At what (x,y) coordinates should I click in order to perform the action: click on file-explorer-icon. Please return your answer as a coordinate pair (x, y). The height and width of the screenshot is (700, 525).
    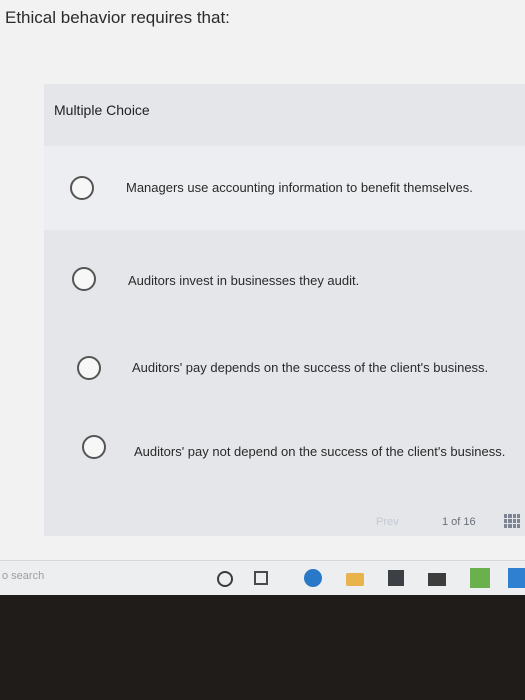
    Looking at the image, I should click on (355, 579).